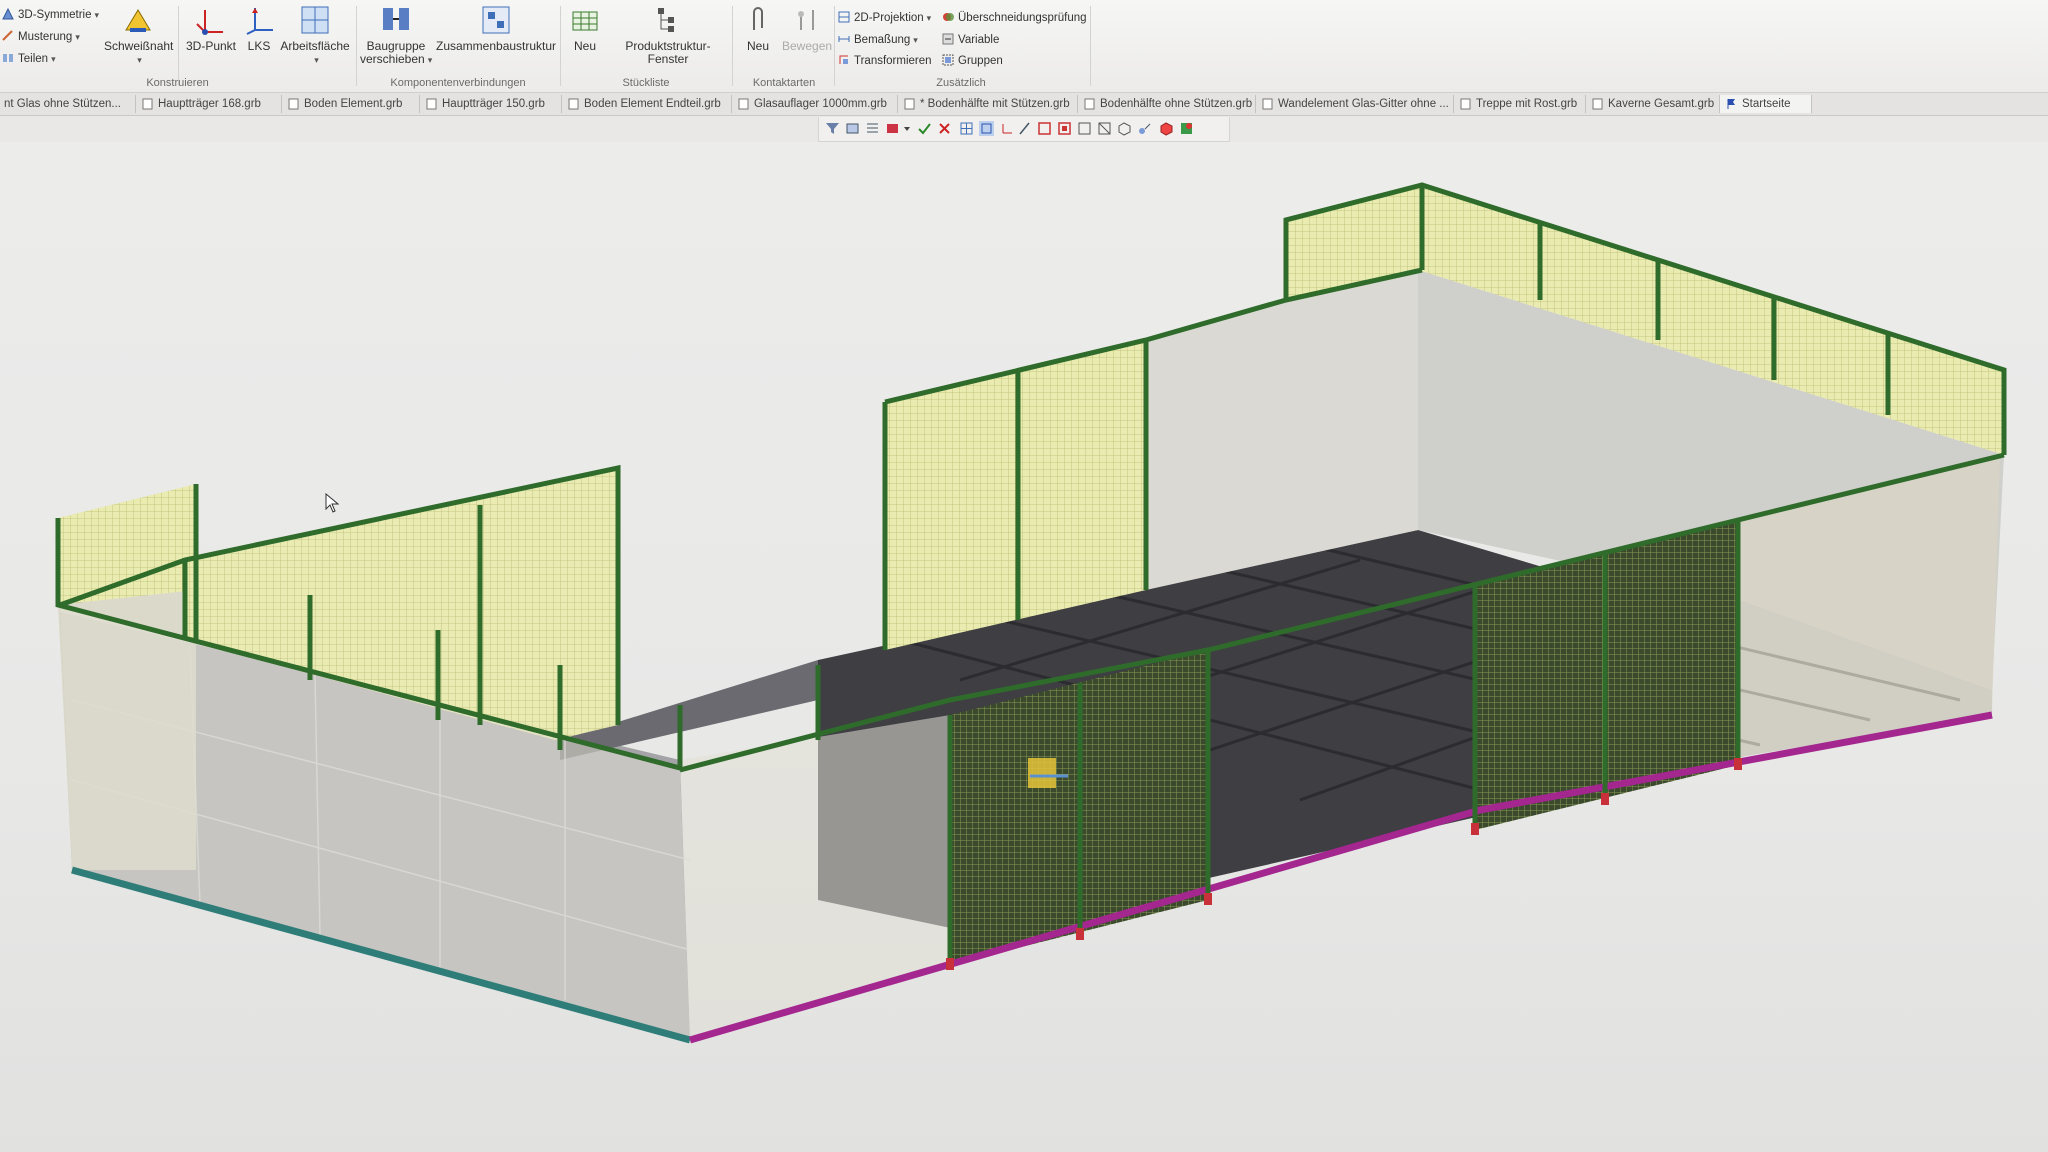 This screenshot has width=2048, height=1152. What do you see at coordinates (127, 544) in the screenshot?
I see `wall-left-mesh` at bounding box center [127, 544].